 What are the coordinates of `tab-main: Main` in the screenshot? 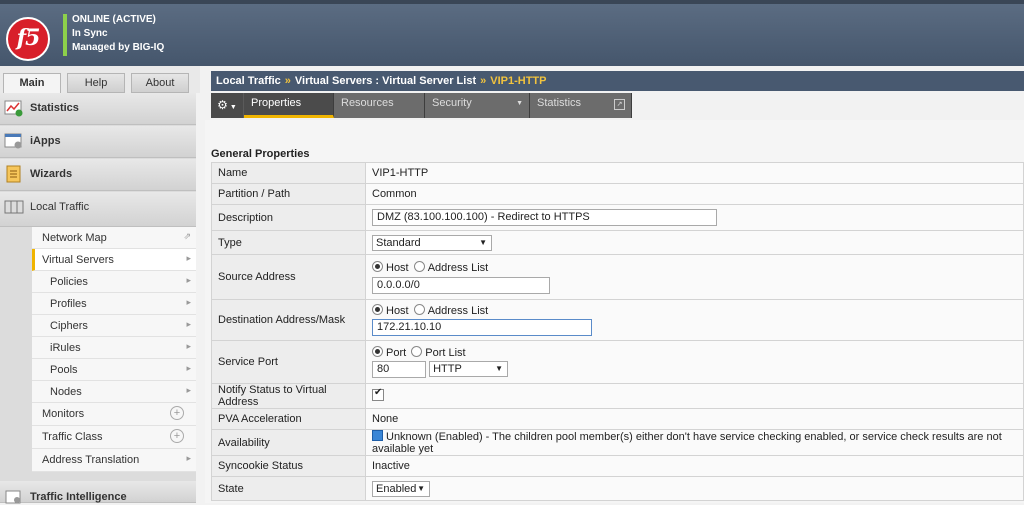 It's located at (32, 83).